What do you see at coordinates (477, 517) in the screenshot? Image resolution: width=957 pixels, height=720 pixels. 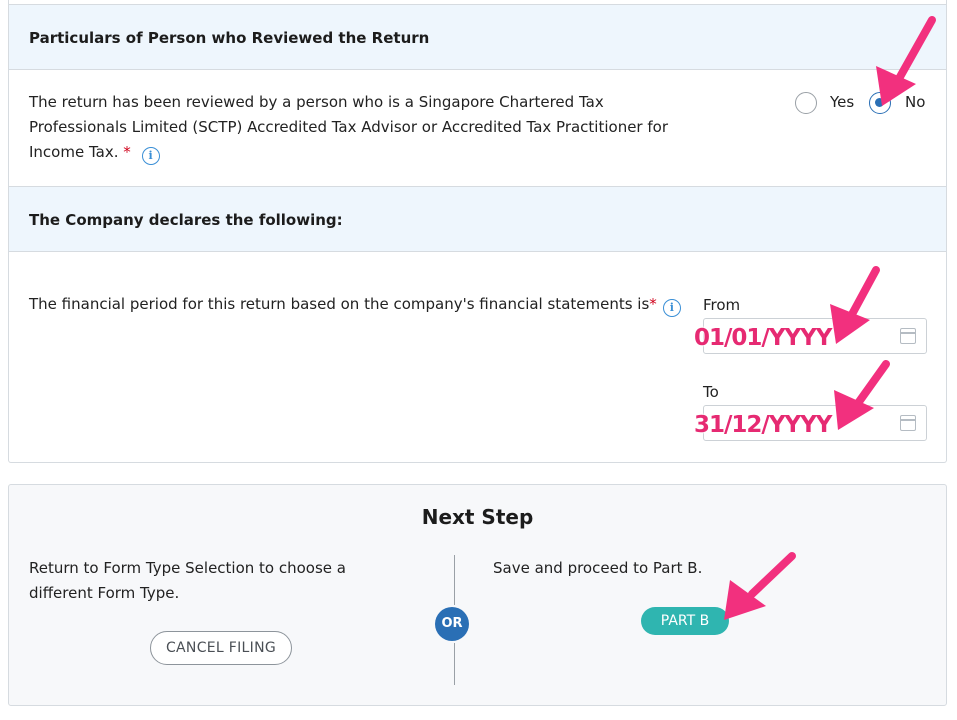 I see `next-step-title: Next Step` at bounding box center [477, 517].